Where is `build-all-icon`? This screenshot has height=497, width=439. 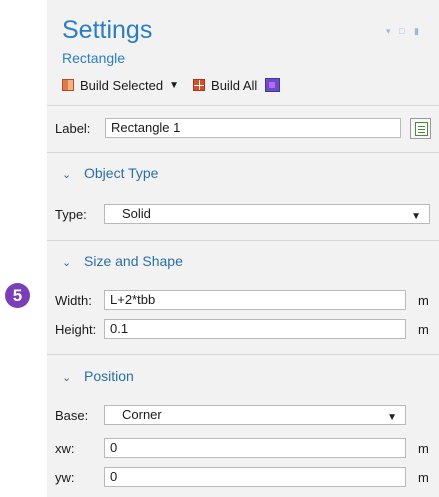 build-all-icon is located at coordinates (199, 85).